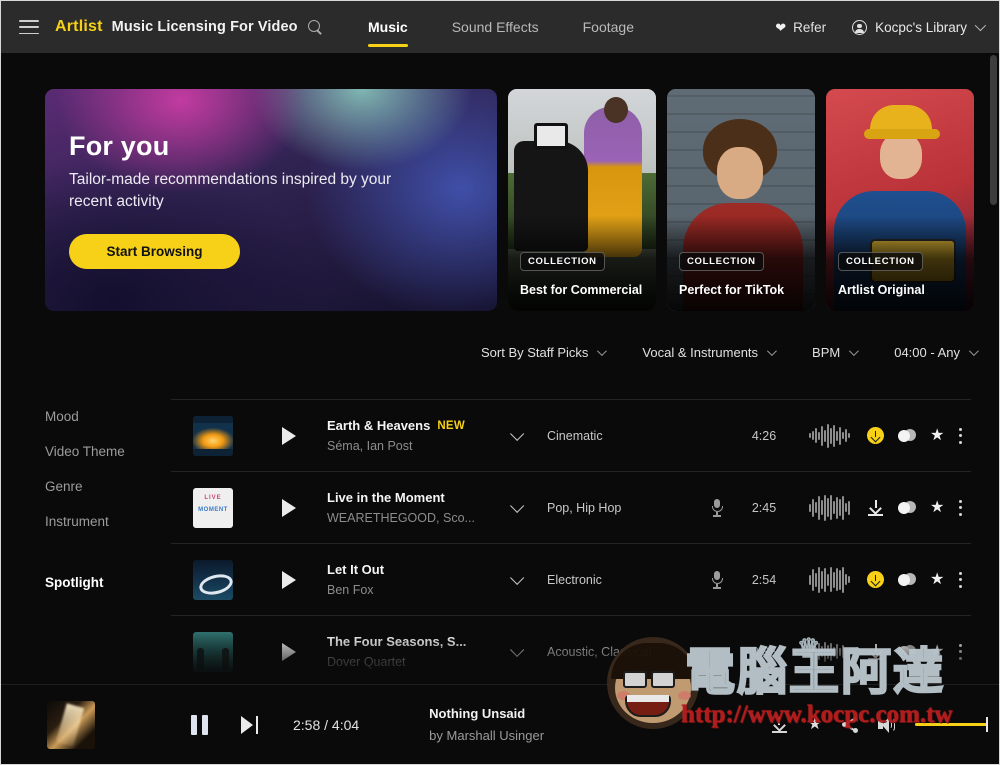 This screenshot has height=765, width=1000. I want to click on volume-knob, so click(987, 724).